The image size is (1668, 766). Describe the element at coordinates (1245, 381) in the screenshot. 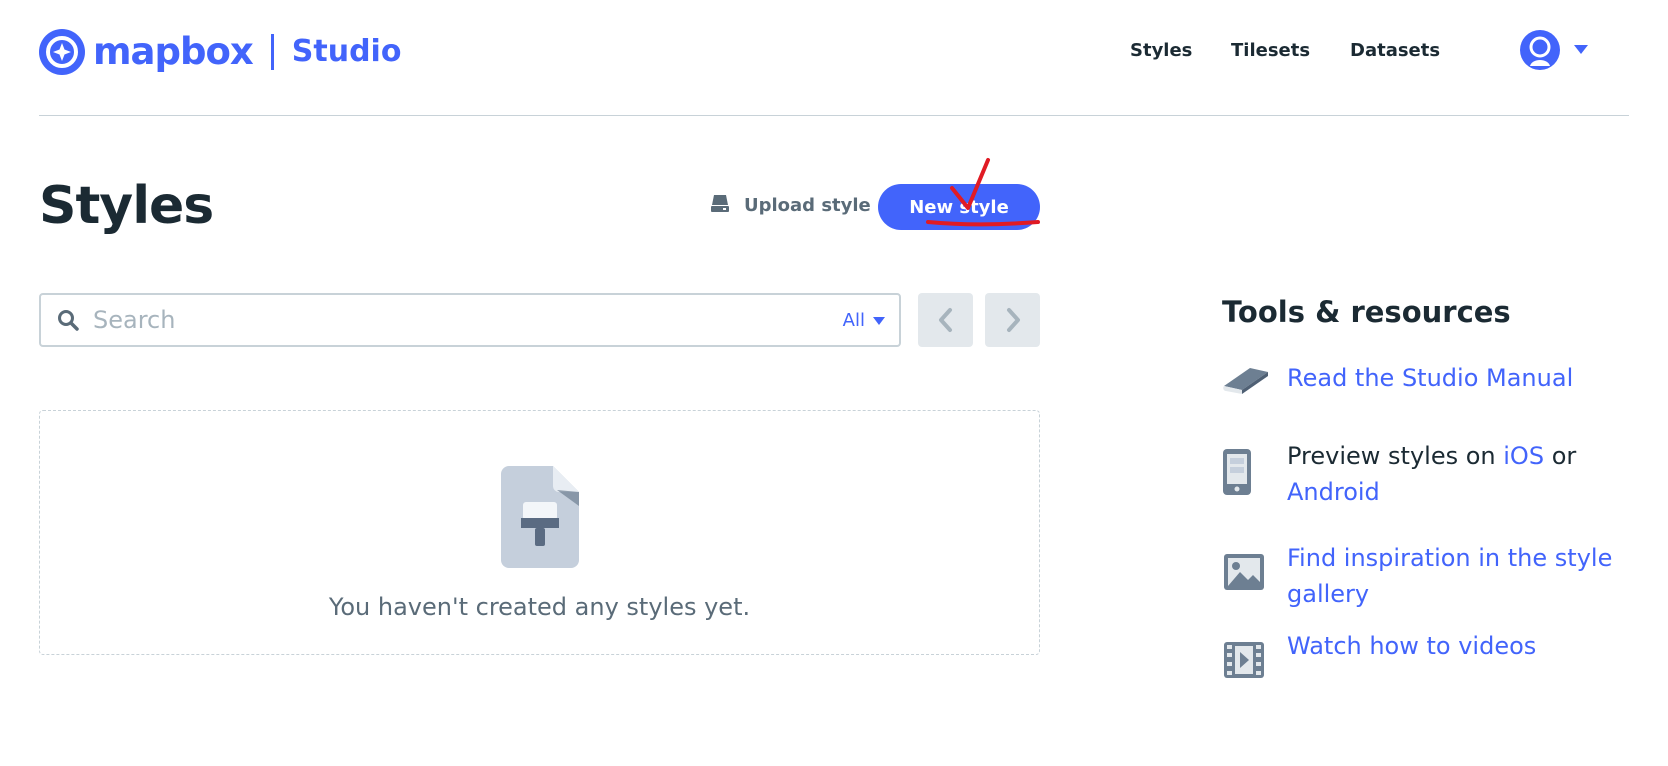

I see `book-icon` at that location.